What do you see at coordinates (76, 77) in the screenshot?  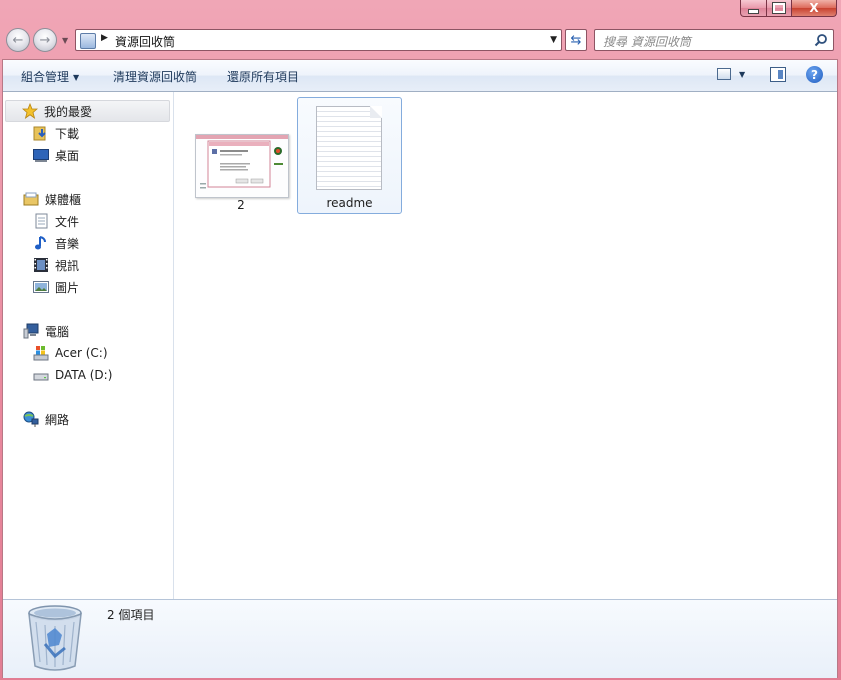 I see `chevron-down-icon: ▼` at bounding box center [76, 77].